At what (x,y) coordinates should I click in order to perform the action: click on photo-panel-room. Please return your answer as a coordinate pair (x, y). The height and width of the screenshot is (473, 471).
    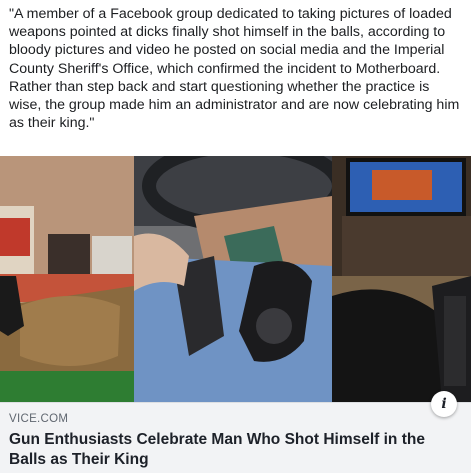
    Looking at the image, I should click on (67, 279).